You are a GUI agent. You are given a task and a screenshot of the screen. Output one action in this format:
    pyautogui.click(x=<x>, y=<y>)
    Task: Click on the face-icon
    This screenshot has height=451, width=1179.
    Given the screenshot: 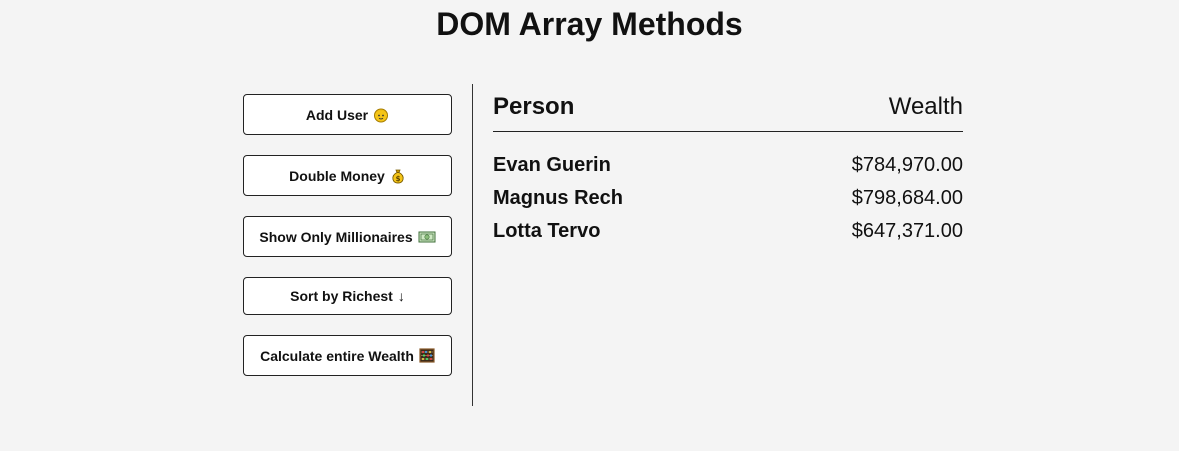 What is the action you would take?
    pyautogui.click(x=381, y=115)
    